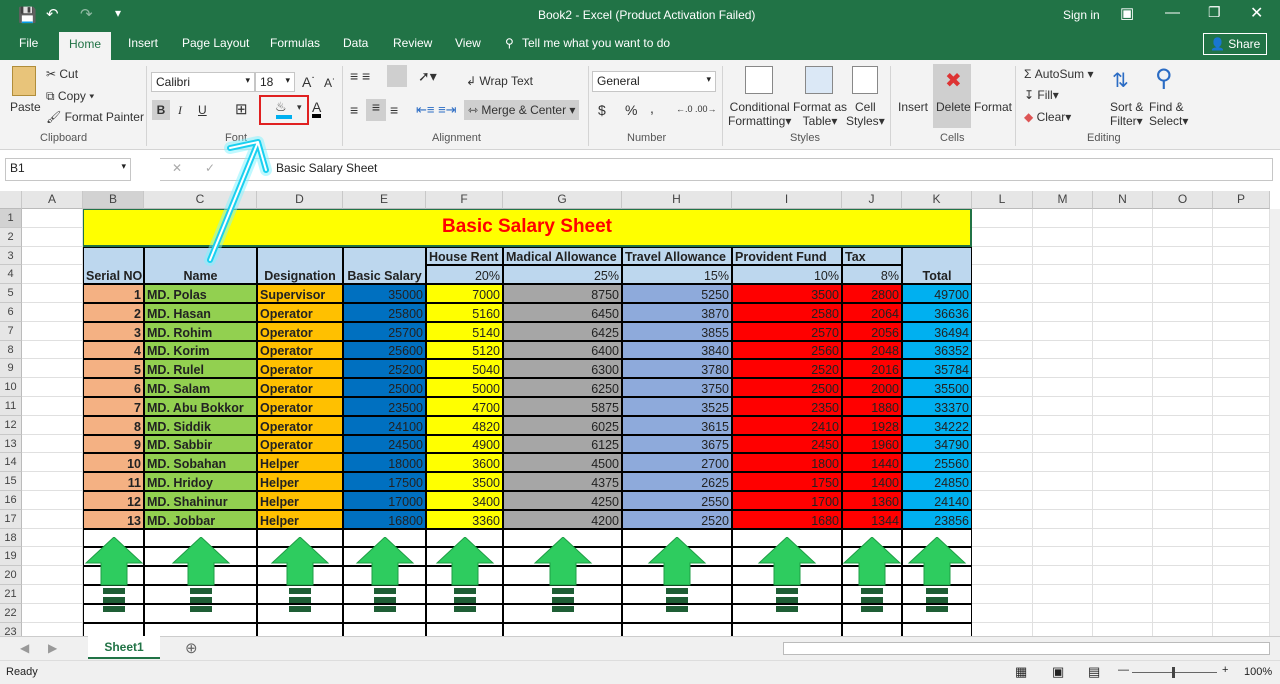 This screenshot has width=1280, height=684. Describe the element at coordinates (11, 350) in the screenshot. I see `row-header-8: 8` at that location.